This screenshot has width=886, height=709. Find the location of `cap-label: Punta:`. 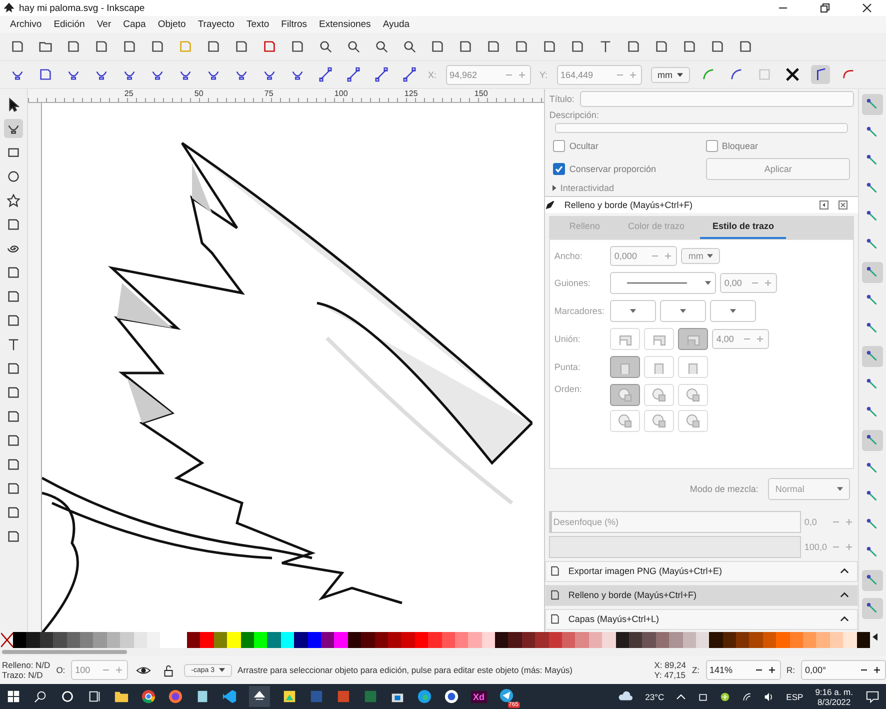

cap-label: Punta: is located at coordinates (568, 367).